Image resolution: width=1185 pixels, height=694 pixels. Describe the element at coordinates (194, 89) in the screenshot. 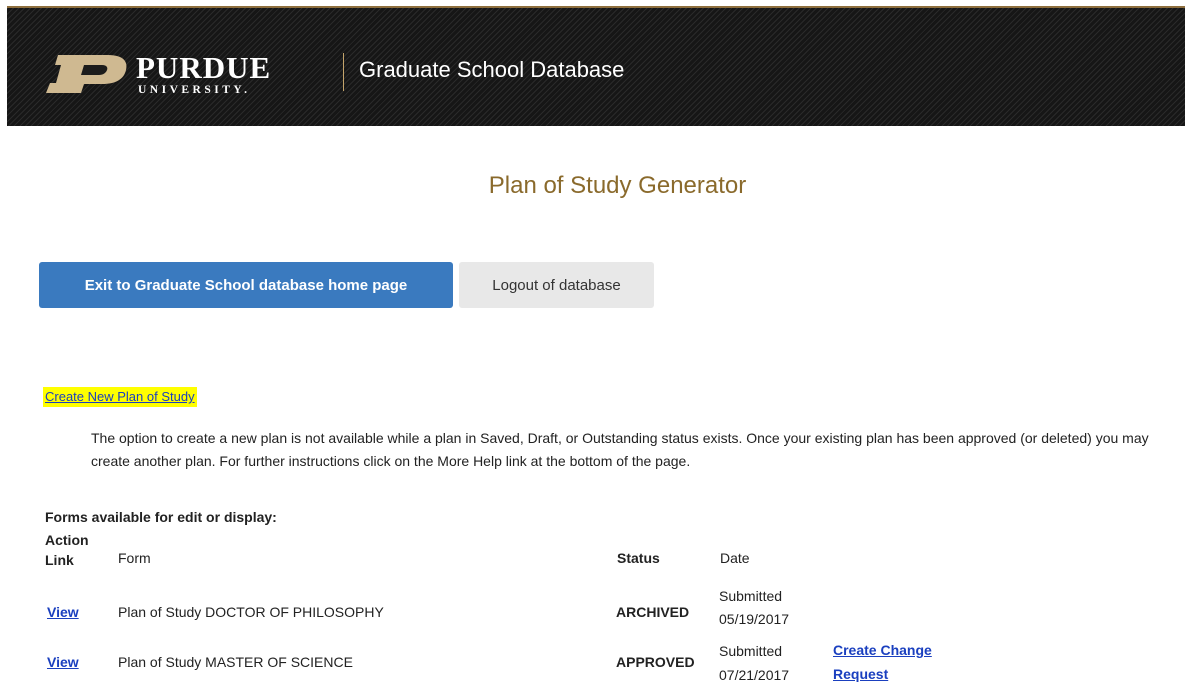

I see `logo-sub: UNIVERSITY.` at that location.